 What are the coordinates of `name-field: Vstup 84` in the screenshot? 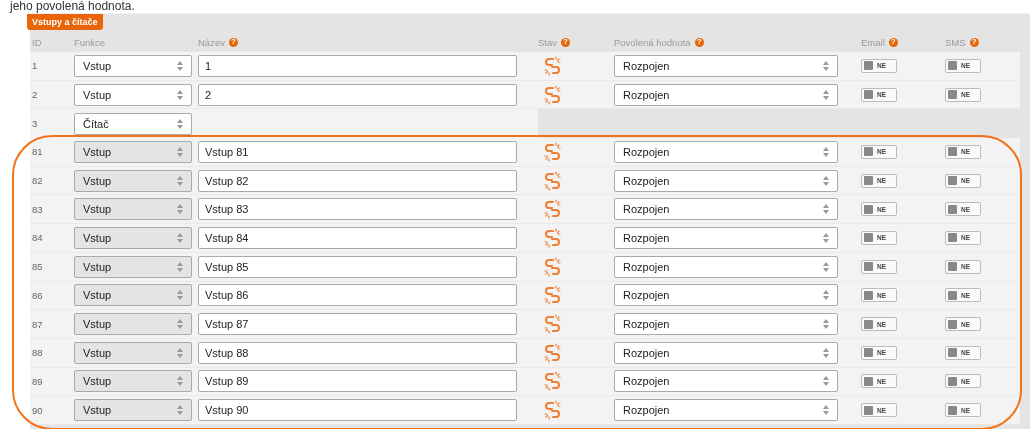 It's located at (357, 237).